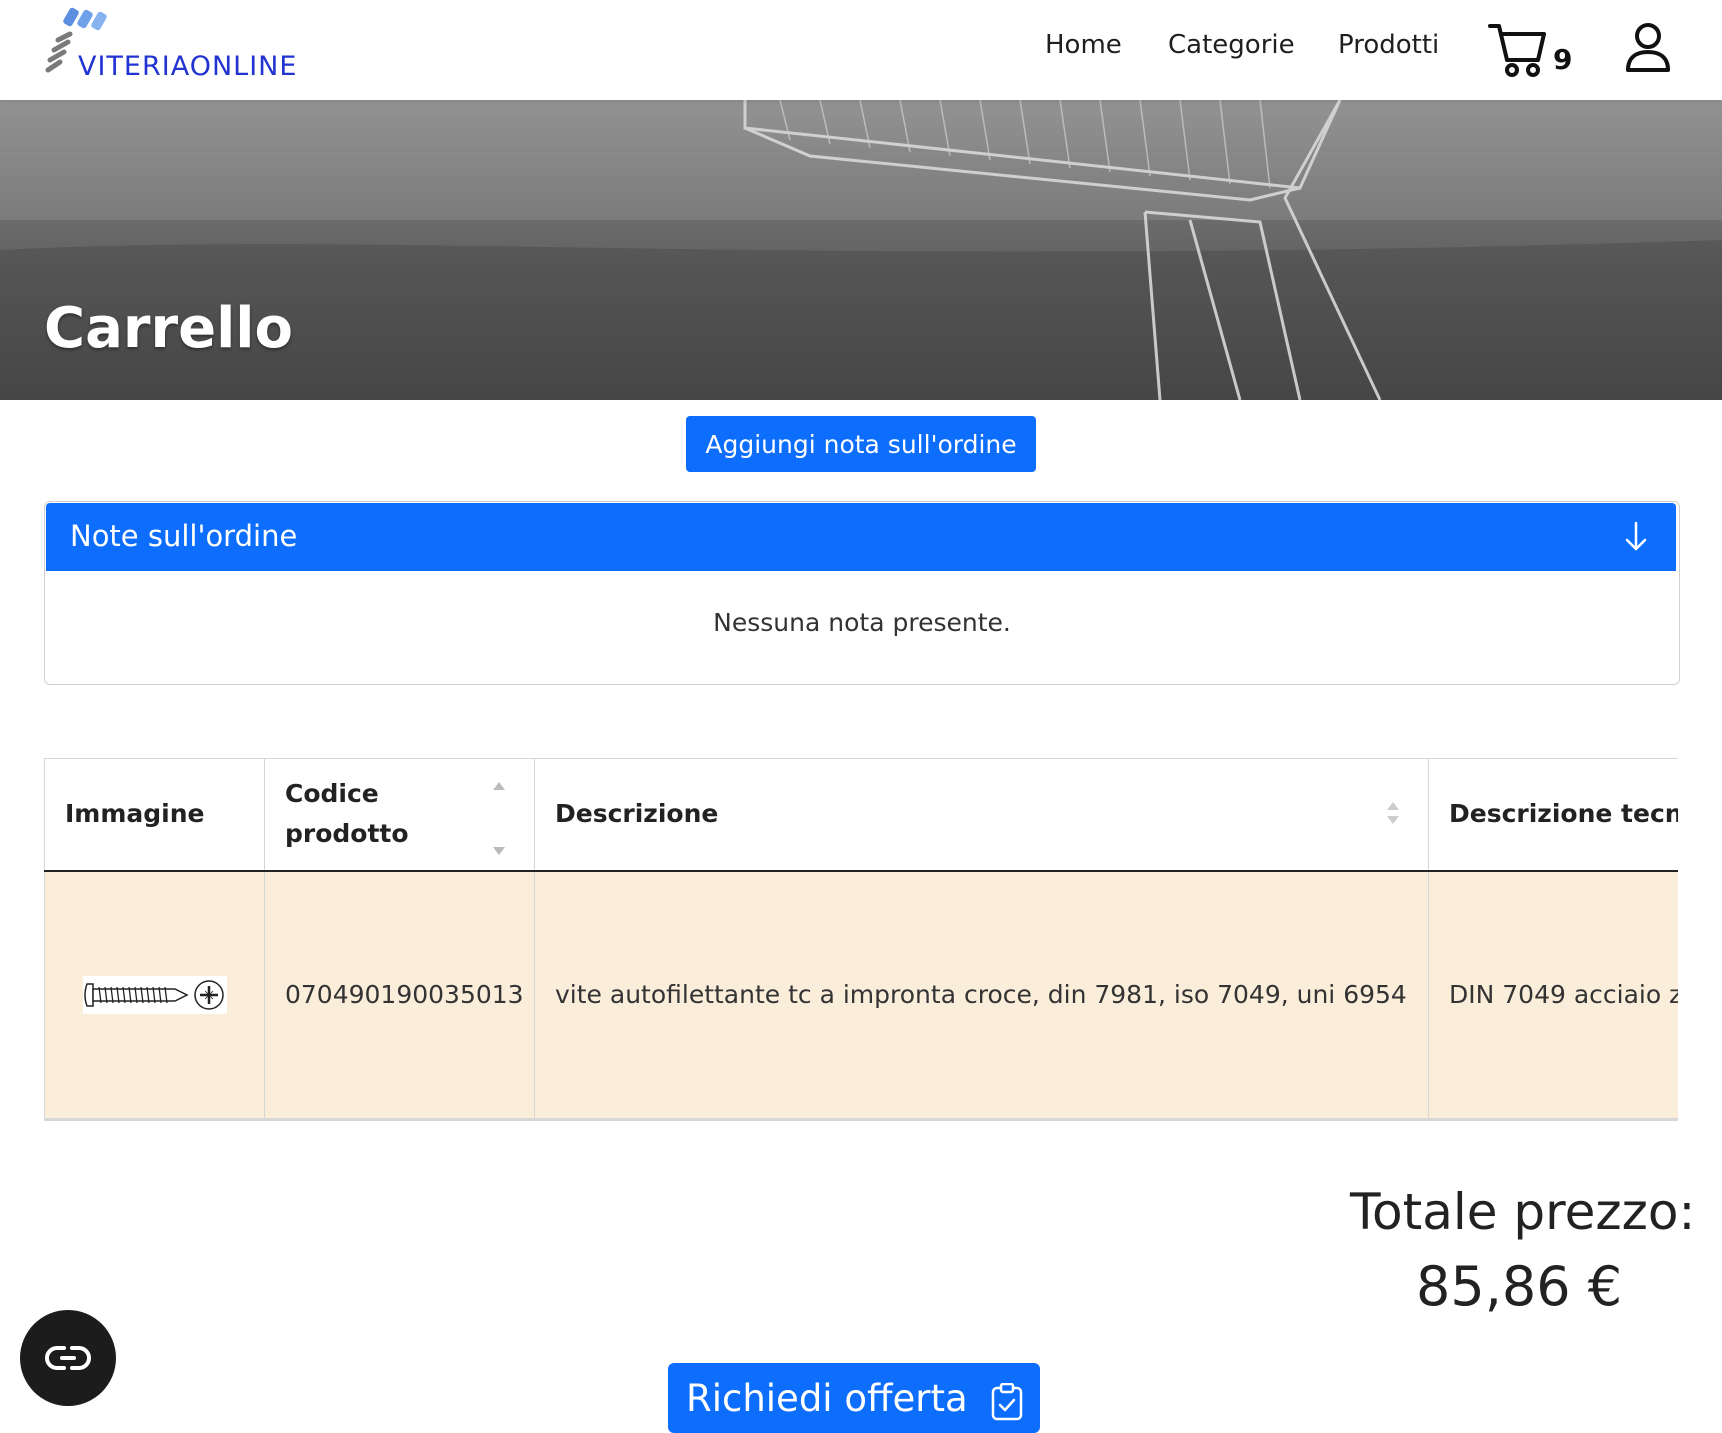 This screenshot has width=1722, height=1433. Describe the element at coordinates (861, 537) in the screenshot. I see `order-notes-header: Note sull'ordine` at that location.